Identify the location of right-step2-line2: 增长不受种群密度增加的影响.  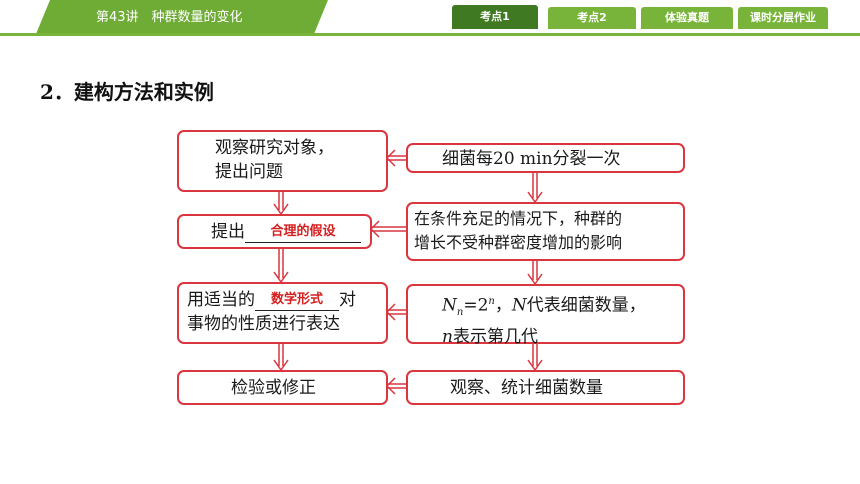
(518, 242).